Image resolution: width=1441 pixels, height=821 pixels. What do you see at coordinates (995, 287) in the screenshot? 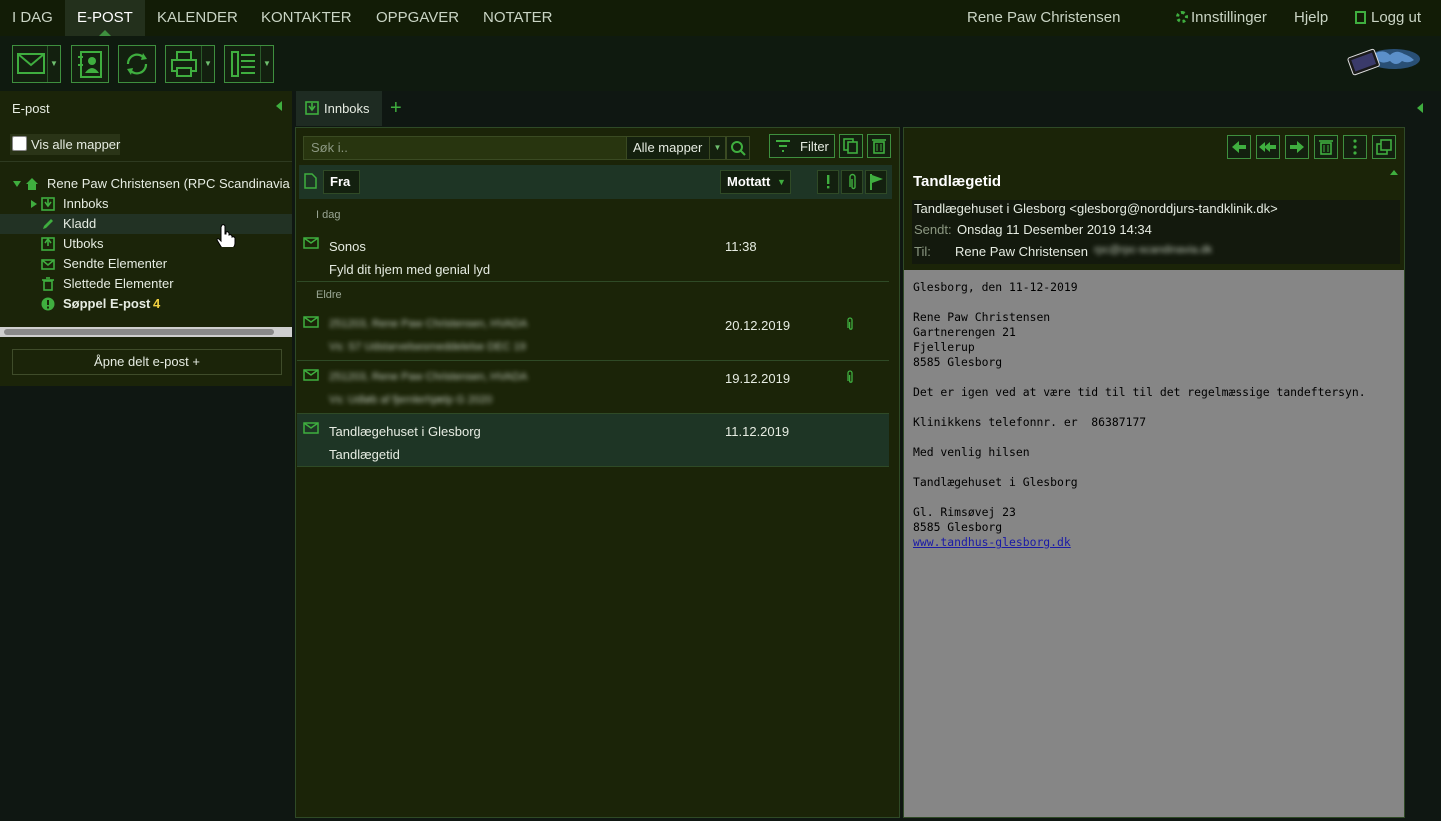
I see `body-line: Glesborg, den 11-12-2019` at bounding box center [995, 287].